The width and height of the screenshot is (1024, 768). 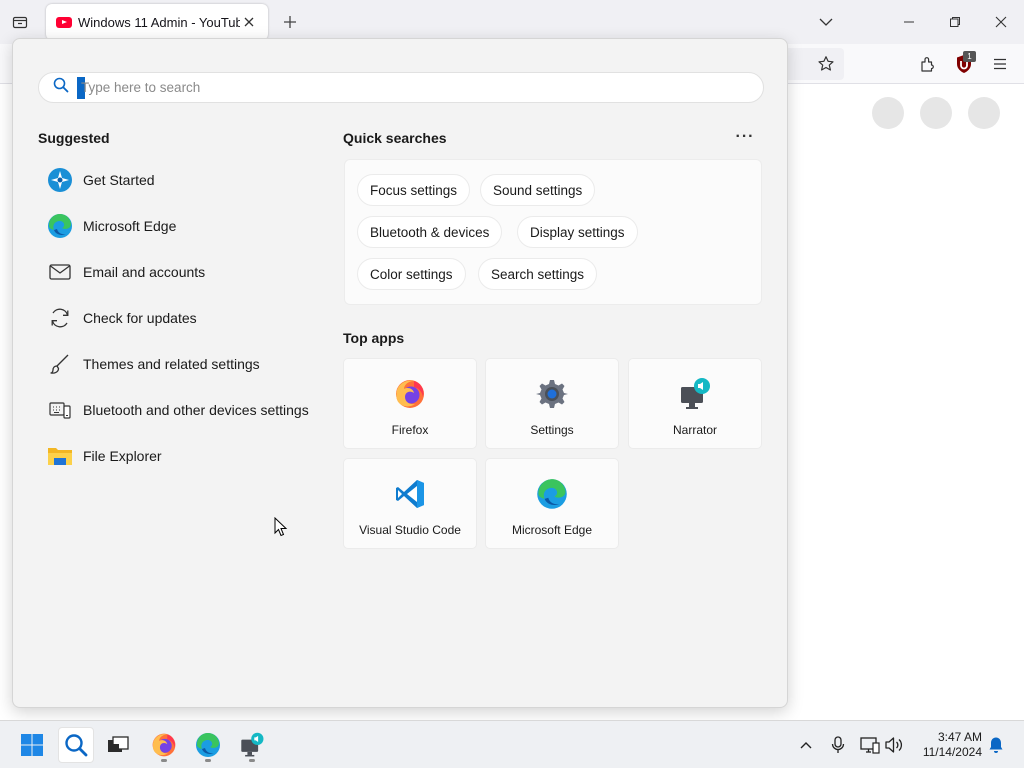 What do you see at coordinates (552, 430) in the screenshot?
I see `app-label: Settings` at bounding box center [552, 430].